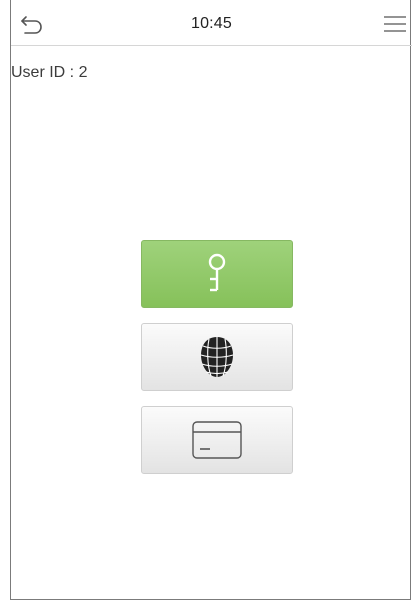 The height and width of the screenshot is (601, 413). I want to click on face-verify-button, so click(217, 357).